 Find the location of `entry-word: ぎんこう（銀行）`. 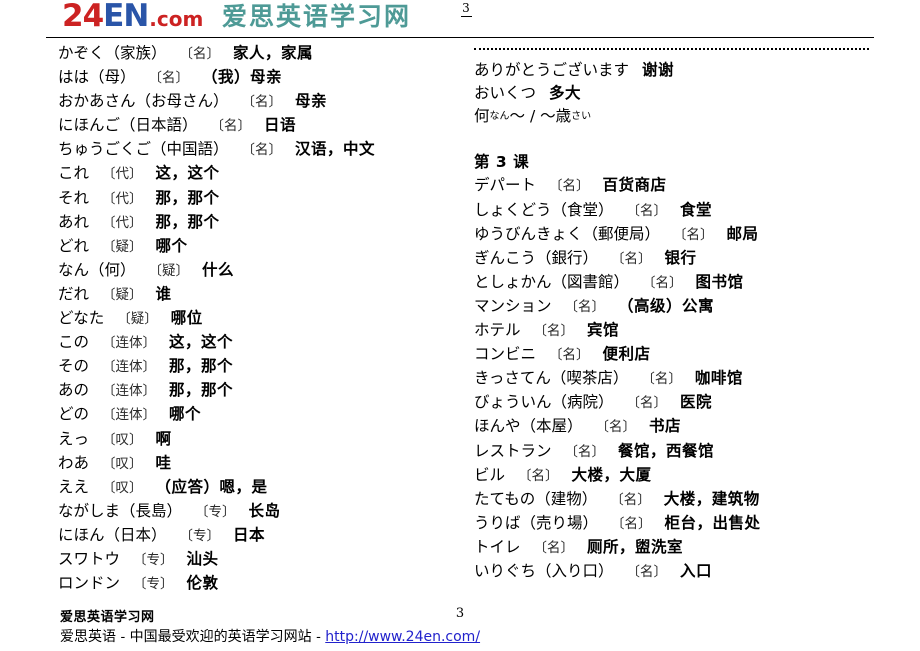

entry-word: ぎんこう（銀行） is located at coordinates (536, 257).